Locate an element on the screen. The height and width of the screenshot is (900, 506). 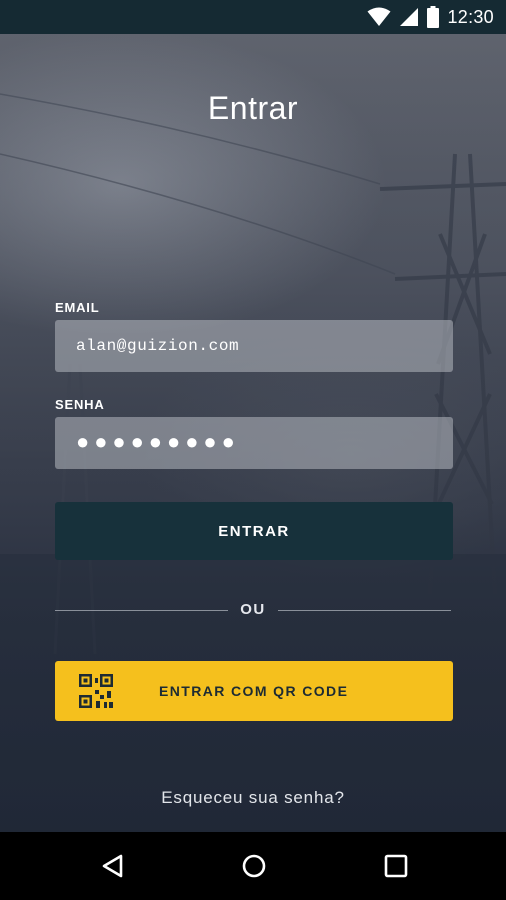
status-bar: 12:30 is located at coordinates (253, 17).